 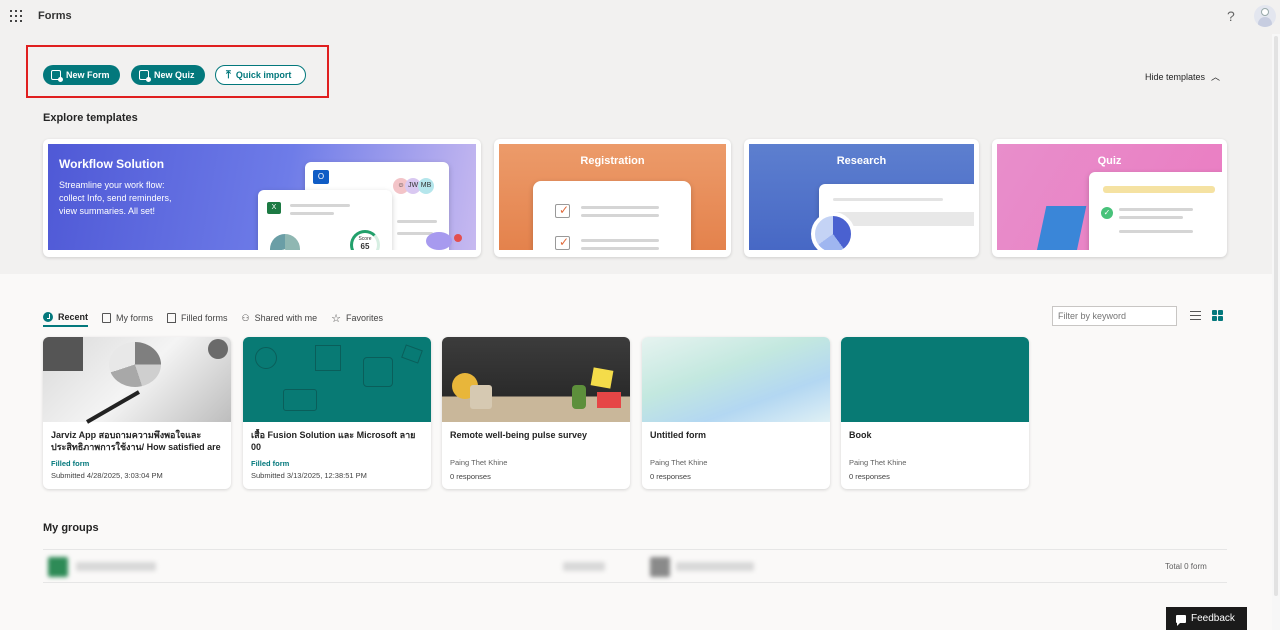 I want to click on feedback-button: Feedback, so click(x=1206, y=618).